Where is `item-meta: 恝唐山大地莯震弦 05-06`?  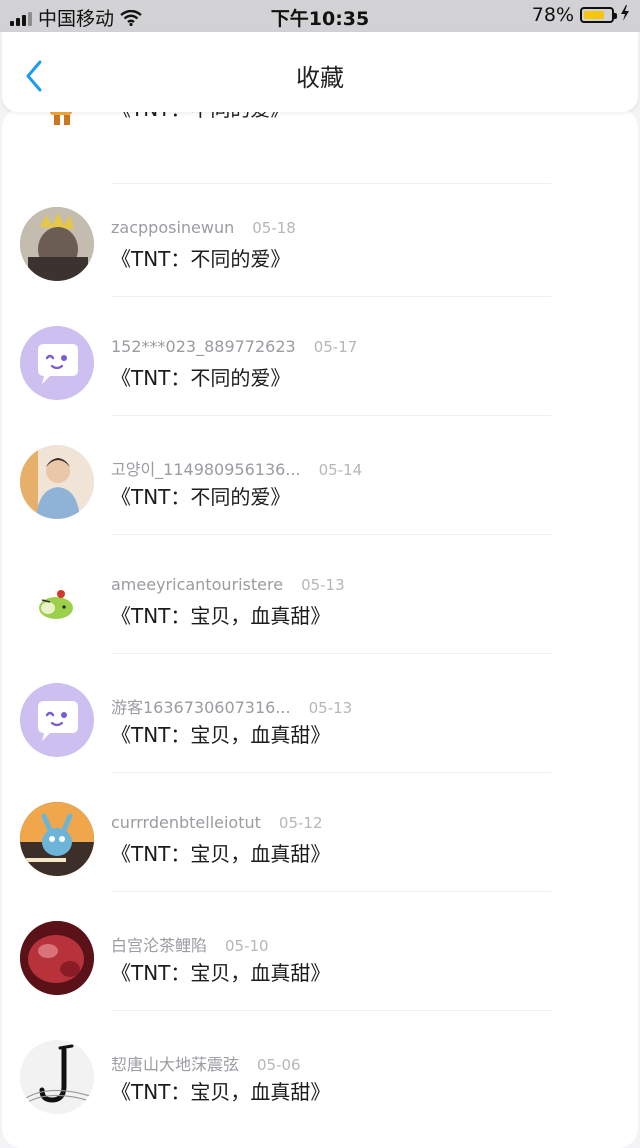
item-meta: 恝唐山大地莯震弦 05-06 is located at coordinates (206, 1063).